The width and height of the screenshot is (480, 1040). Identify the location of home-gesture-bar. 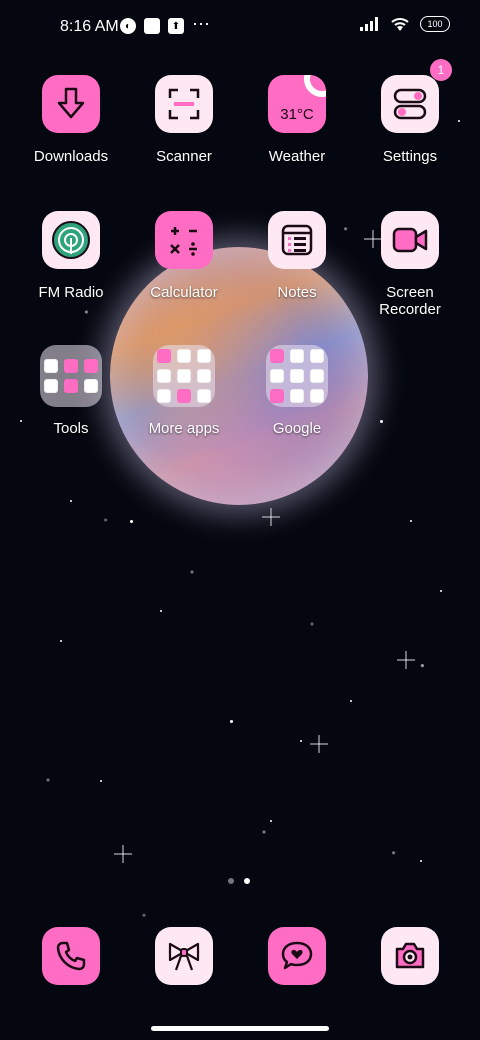
(240, 1028).